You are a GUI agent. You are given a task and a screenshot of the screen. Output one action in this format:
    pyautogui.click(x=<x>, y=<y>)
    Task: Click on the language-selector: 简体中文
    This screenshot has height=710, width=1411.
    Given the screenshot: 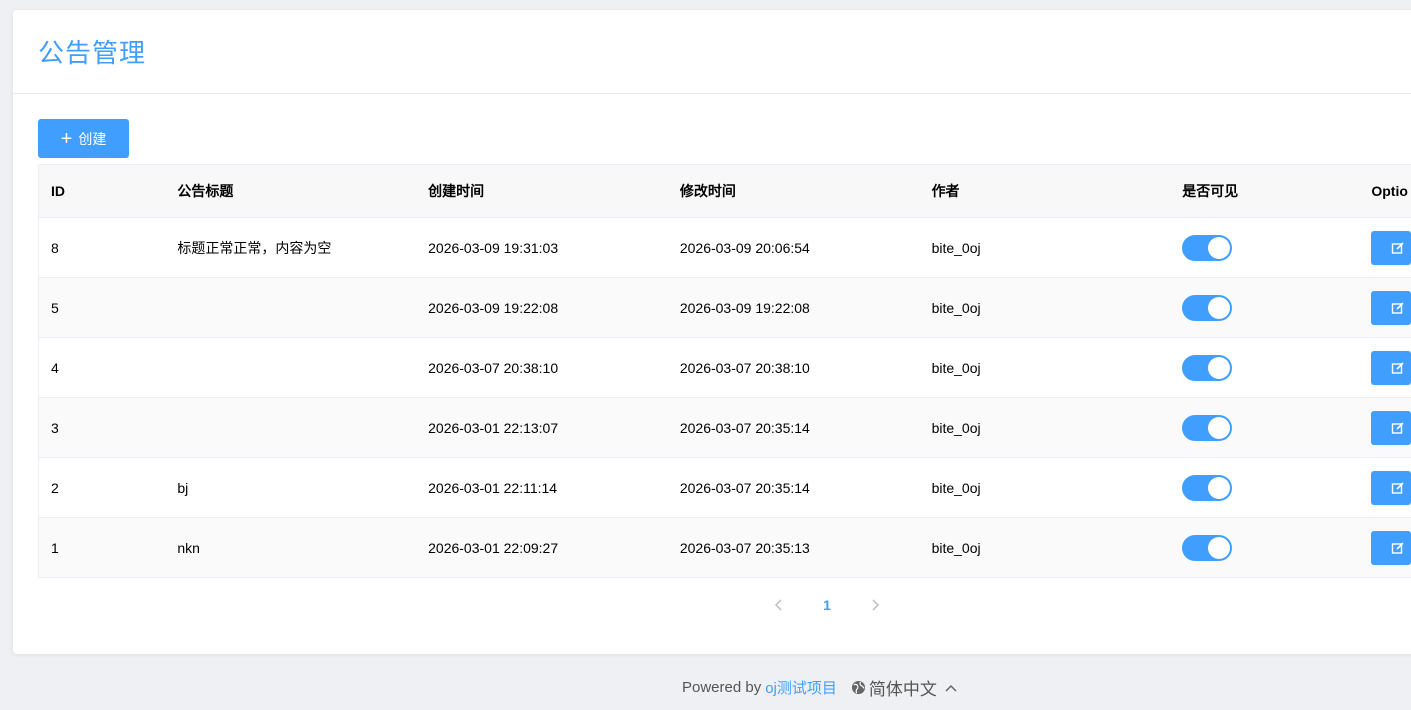 What is the action you would take?
    pyautogui.click(x=904, y=687)
    